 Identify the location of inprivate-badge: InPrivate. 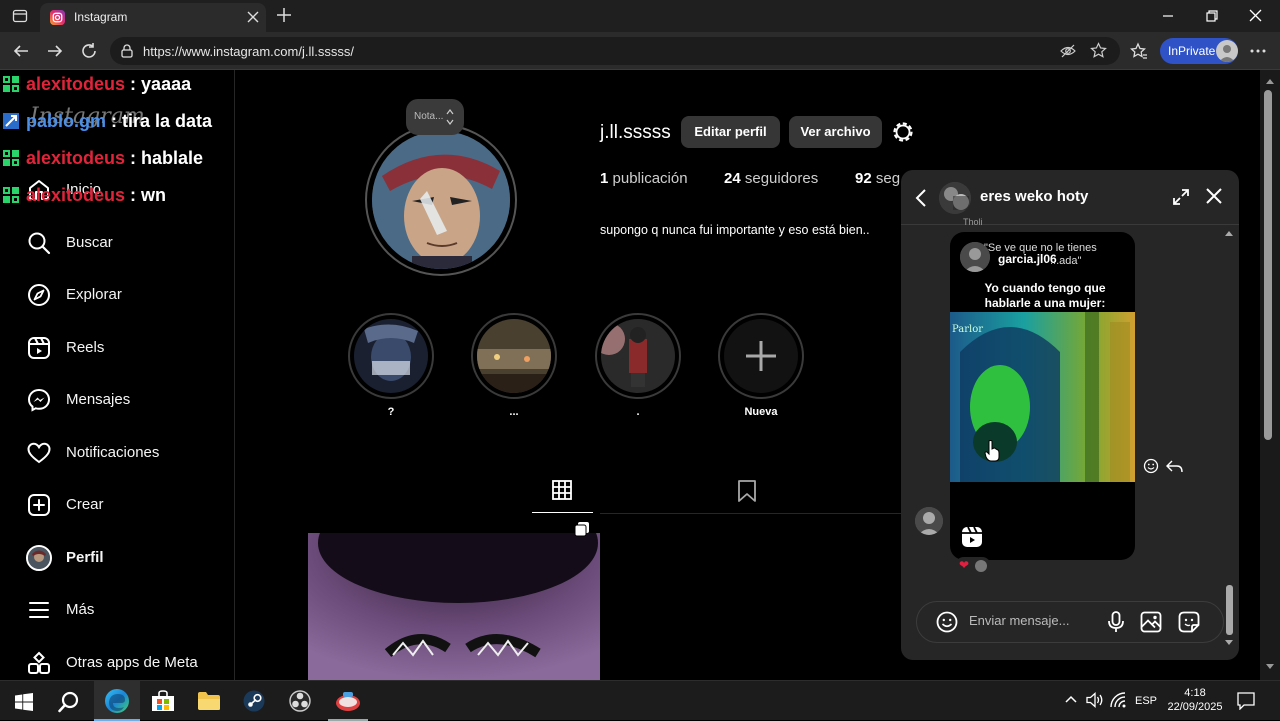
(1199, 51).